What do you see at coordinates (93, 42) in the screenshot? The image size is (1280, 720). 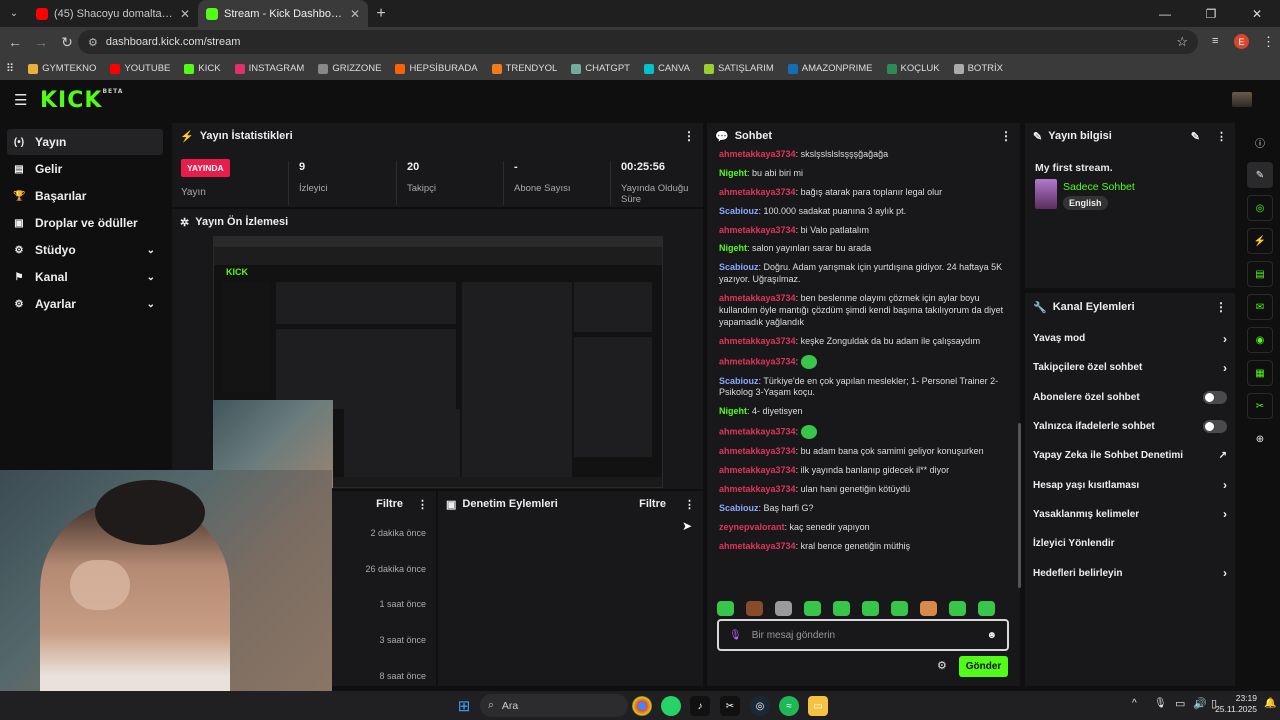 I see `site-info-icon: ⚙` at bounding box center [93, 42].